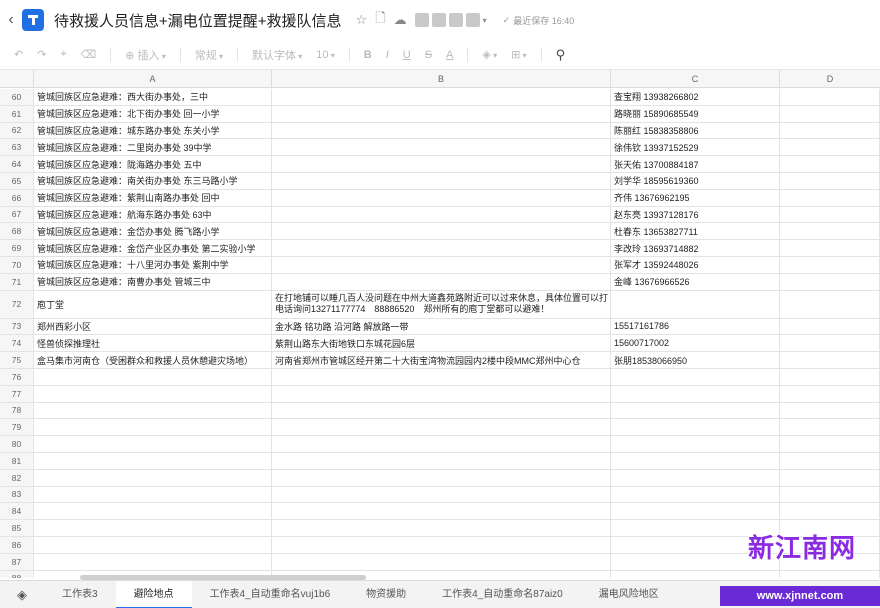 The height and width of the screenshot is (608, 880). Describe the element at coordinates (11, 20) in the screenshot. I see `back-chevron-icon: ‹` at that location.